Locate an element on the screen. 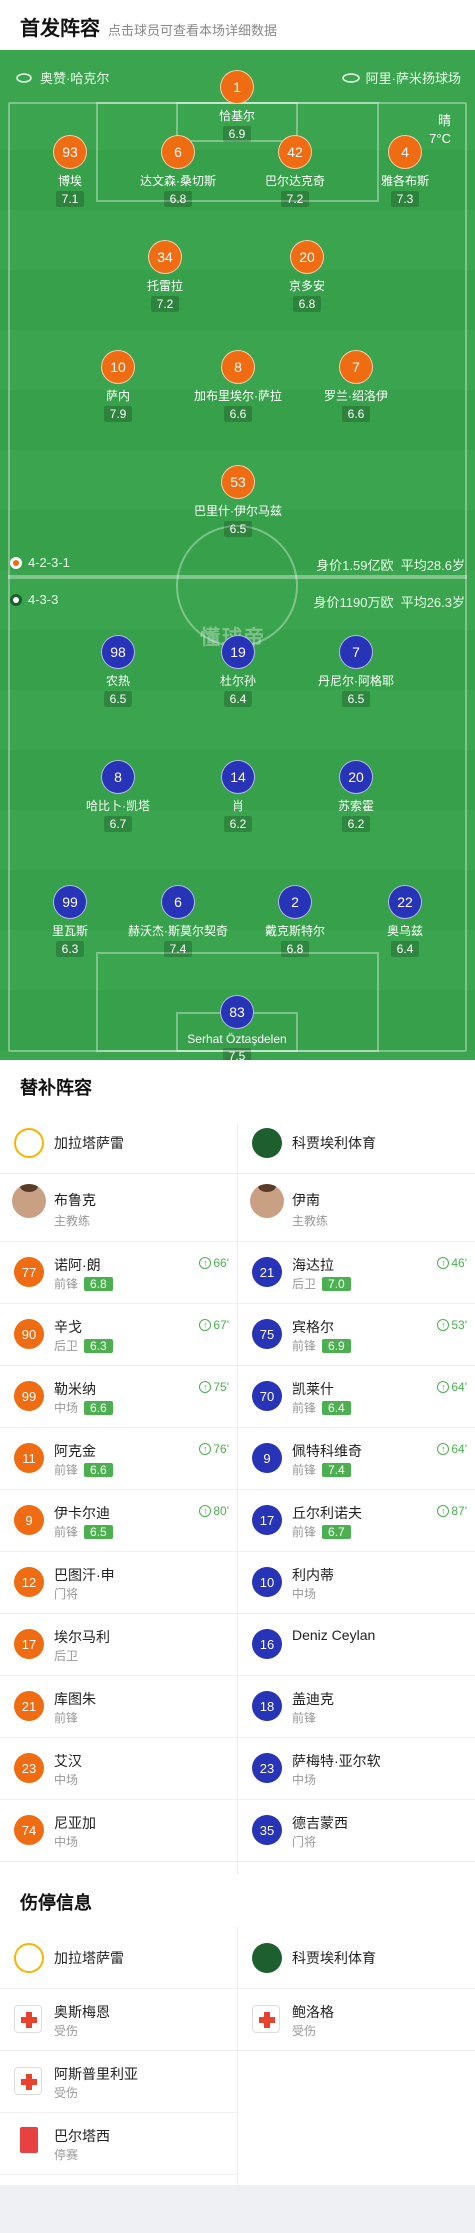  injury-row: 巴尔塔西 停赛 is located at coordinates (118, 2144).